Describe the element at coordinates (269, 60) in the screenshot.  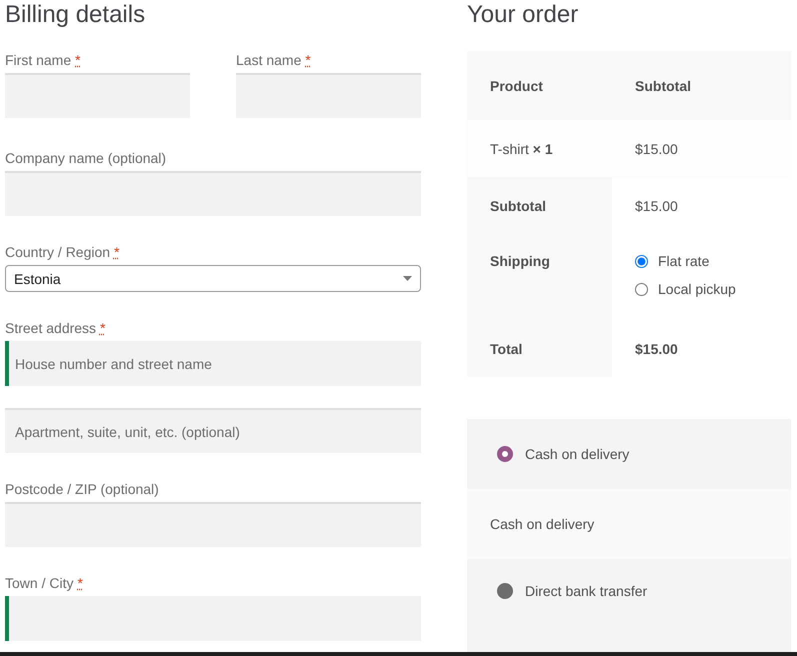
I see `field-label: Last name` at that location.